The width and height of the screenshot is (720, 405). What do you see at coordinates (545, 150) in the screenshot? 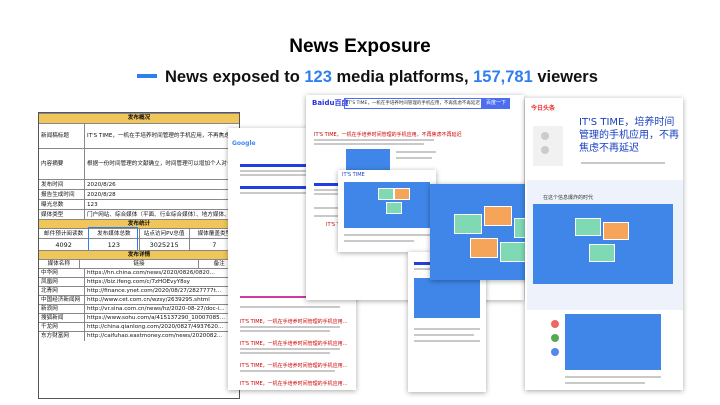
I see `comment-icon` at bounding box center [545, 150].